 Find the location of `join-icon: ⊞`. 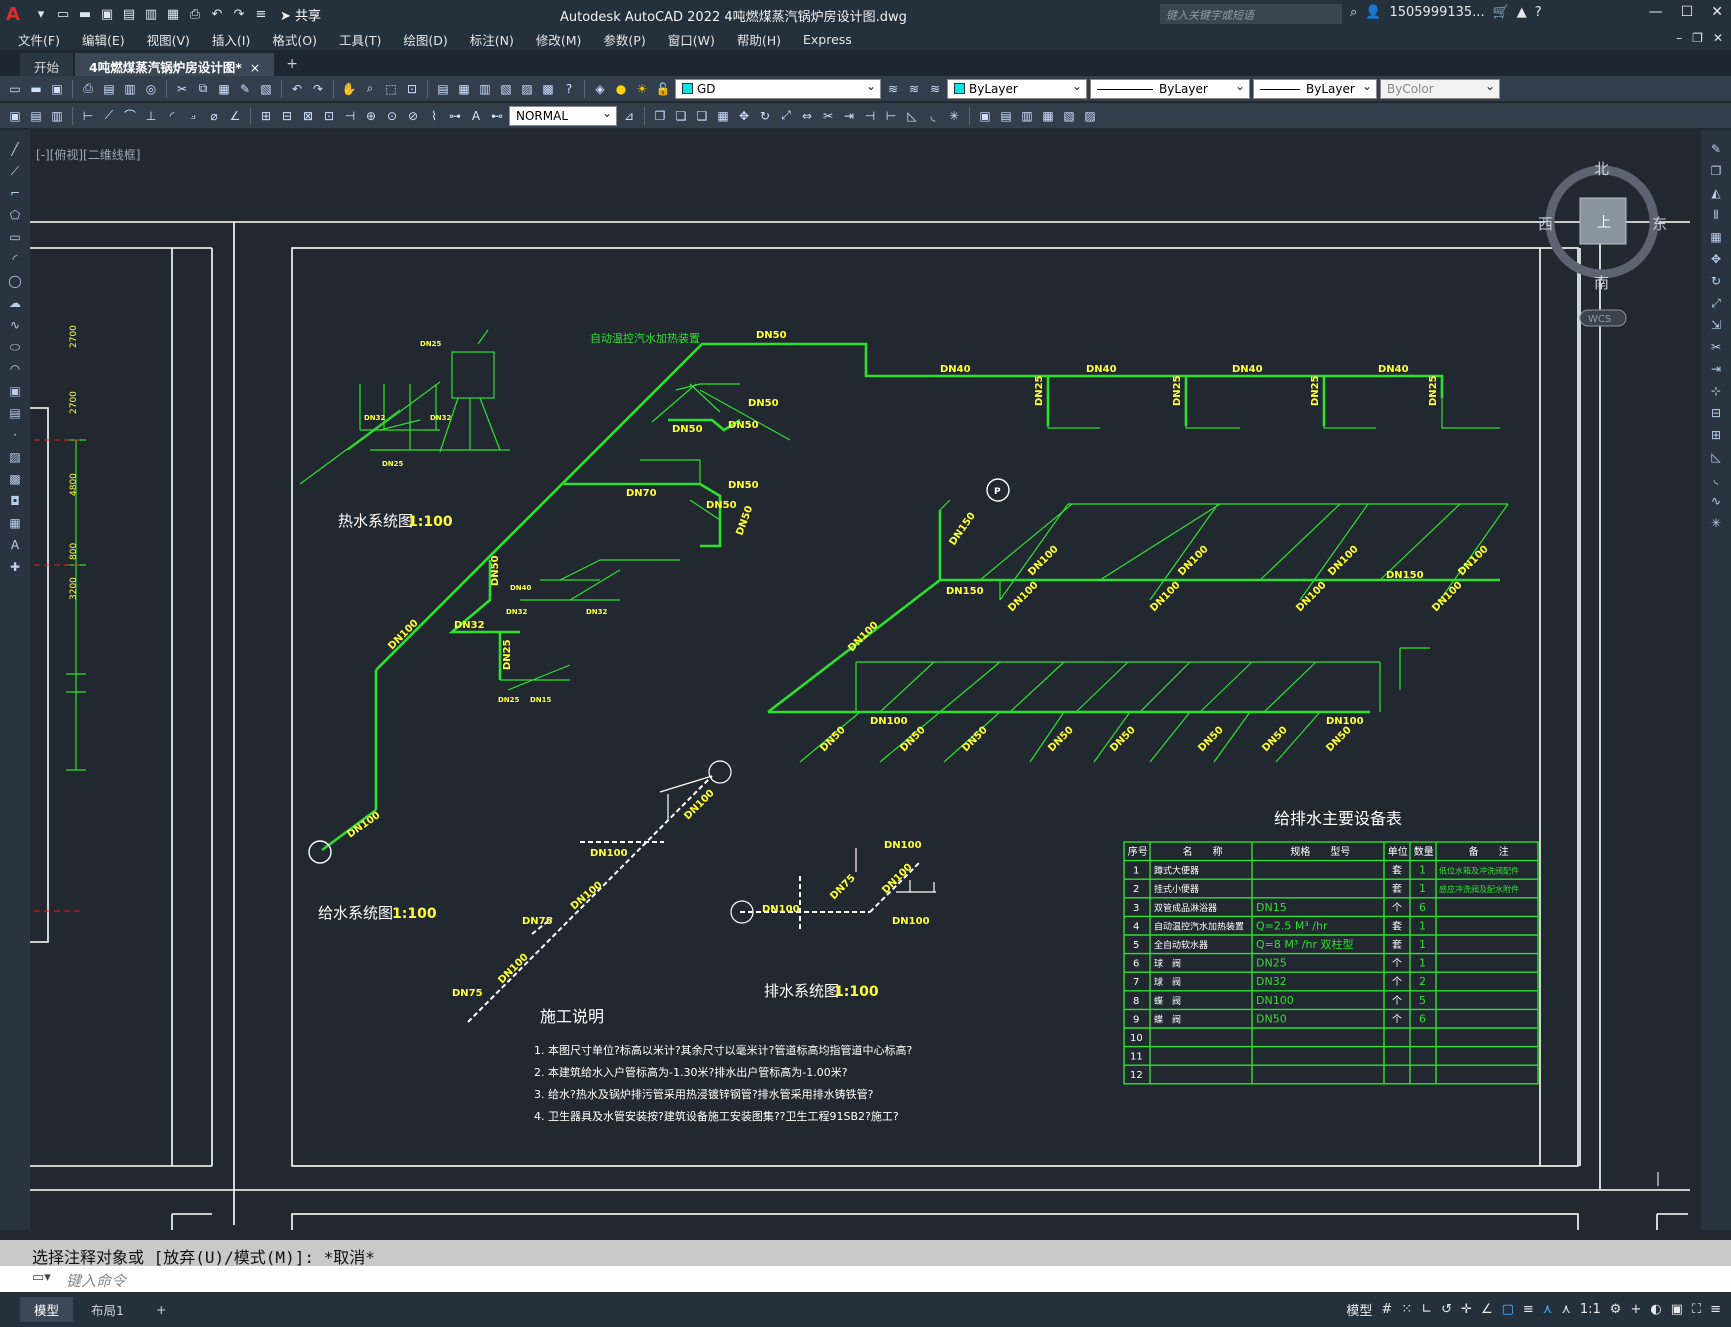

join-icon: ⊞ is located at coordinates (1716, 435).